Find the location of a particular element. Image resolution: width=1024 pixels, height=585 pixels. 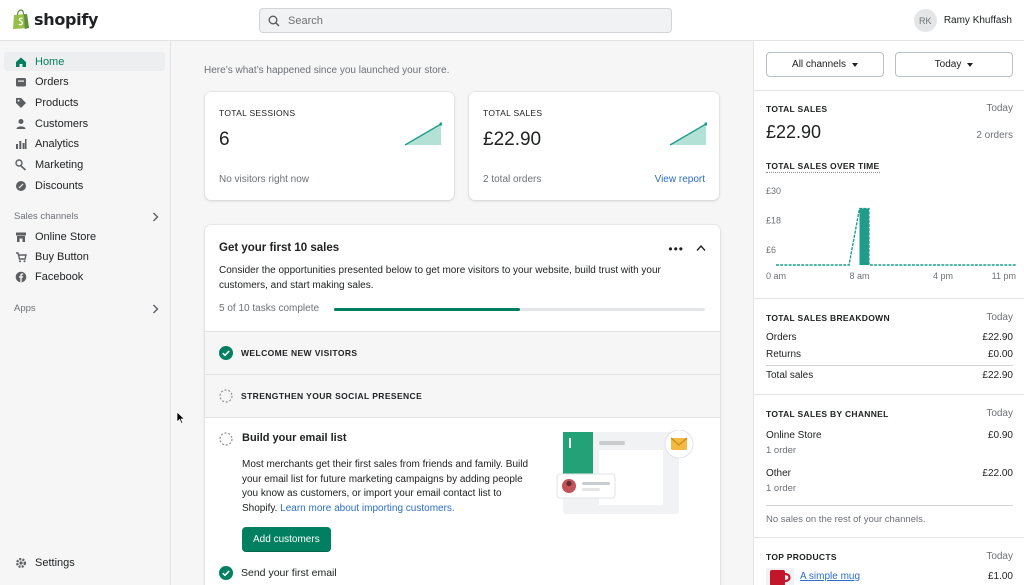

sidebar-item-buy-button: Buy Button is located at coordinates (84, 256).